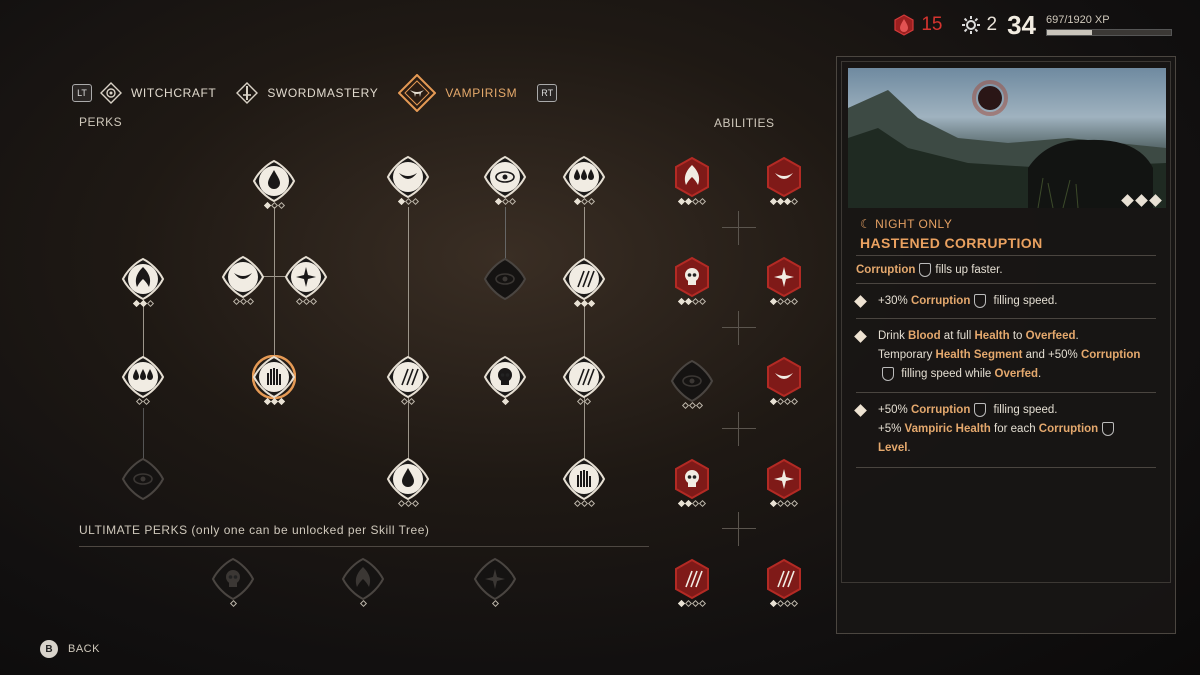  What do you see at coordinates (891, 429) in the screenshot?
I see `text: +5%` at bounding box center [891, 429].